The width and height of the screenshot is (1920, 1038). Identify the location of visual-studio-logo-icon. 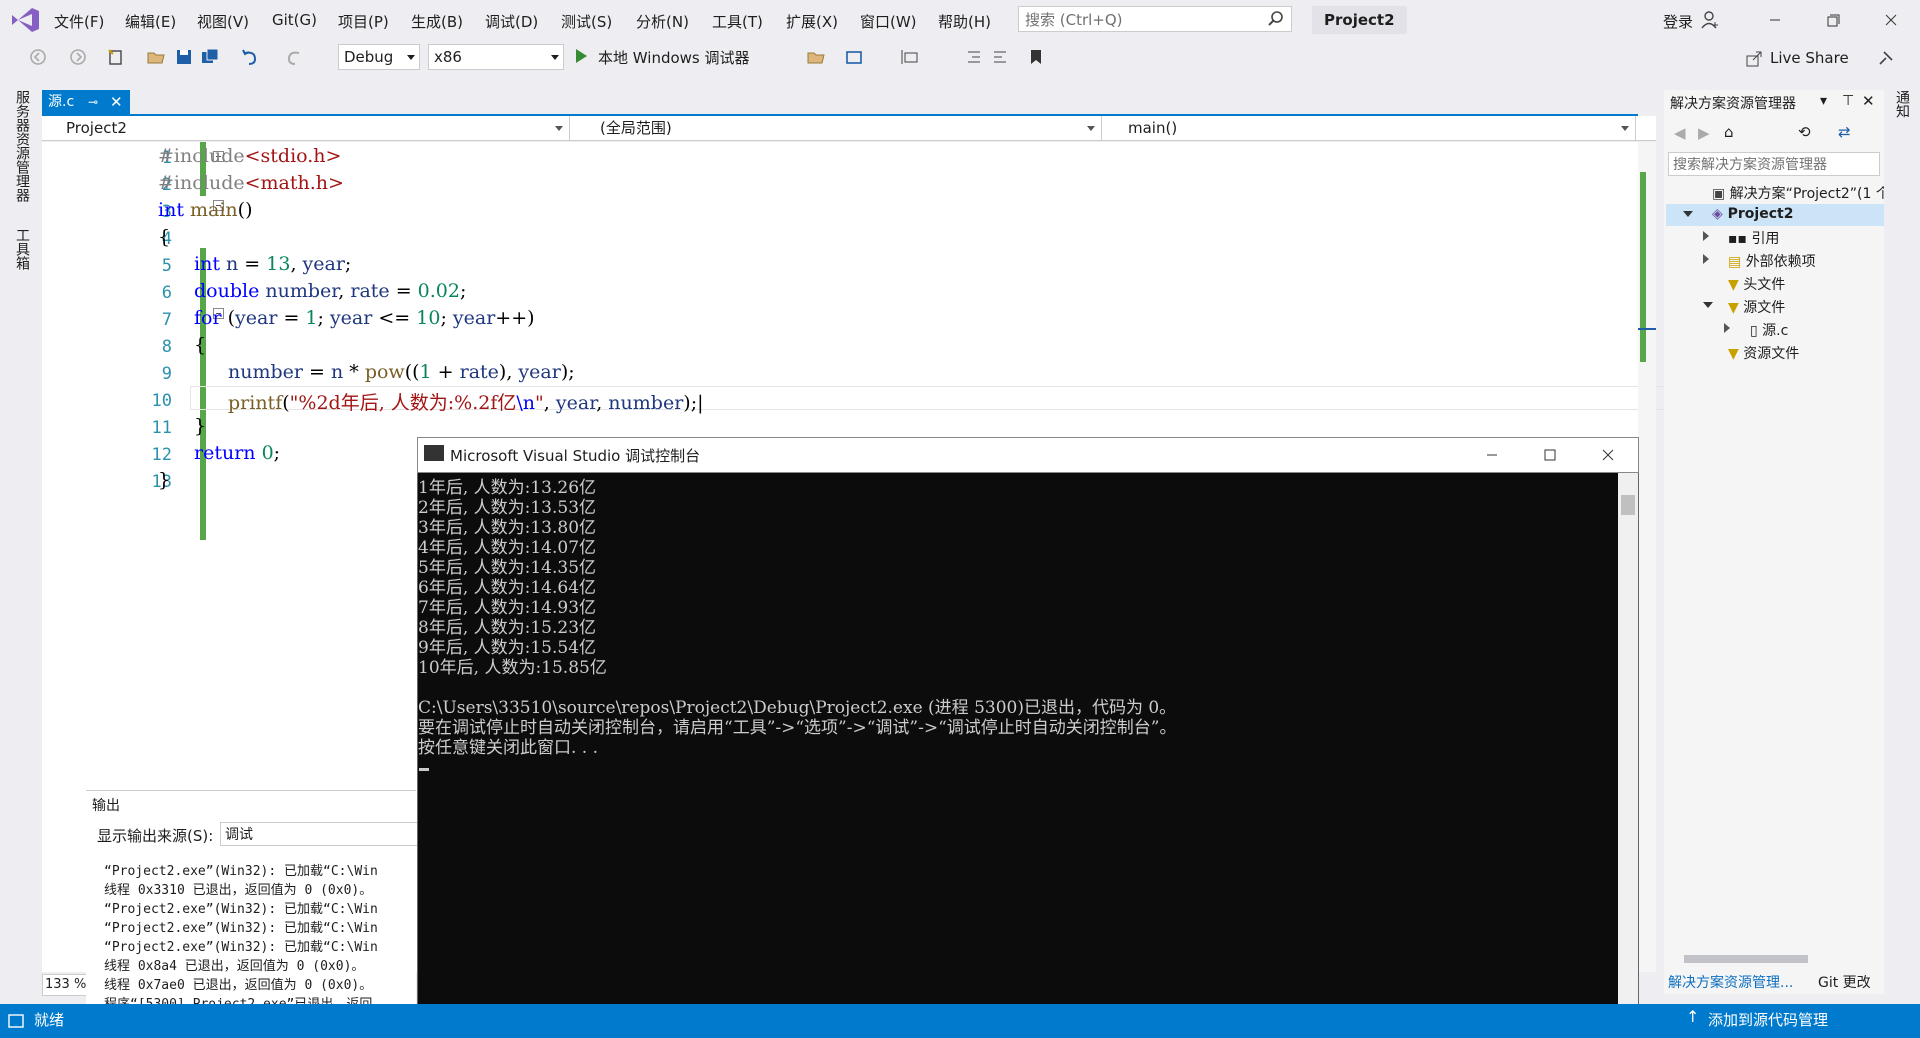
(25, 20).